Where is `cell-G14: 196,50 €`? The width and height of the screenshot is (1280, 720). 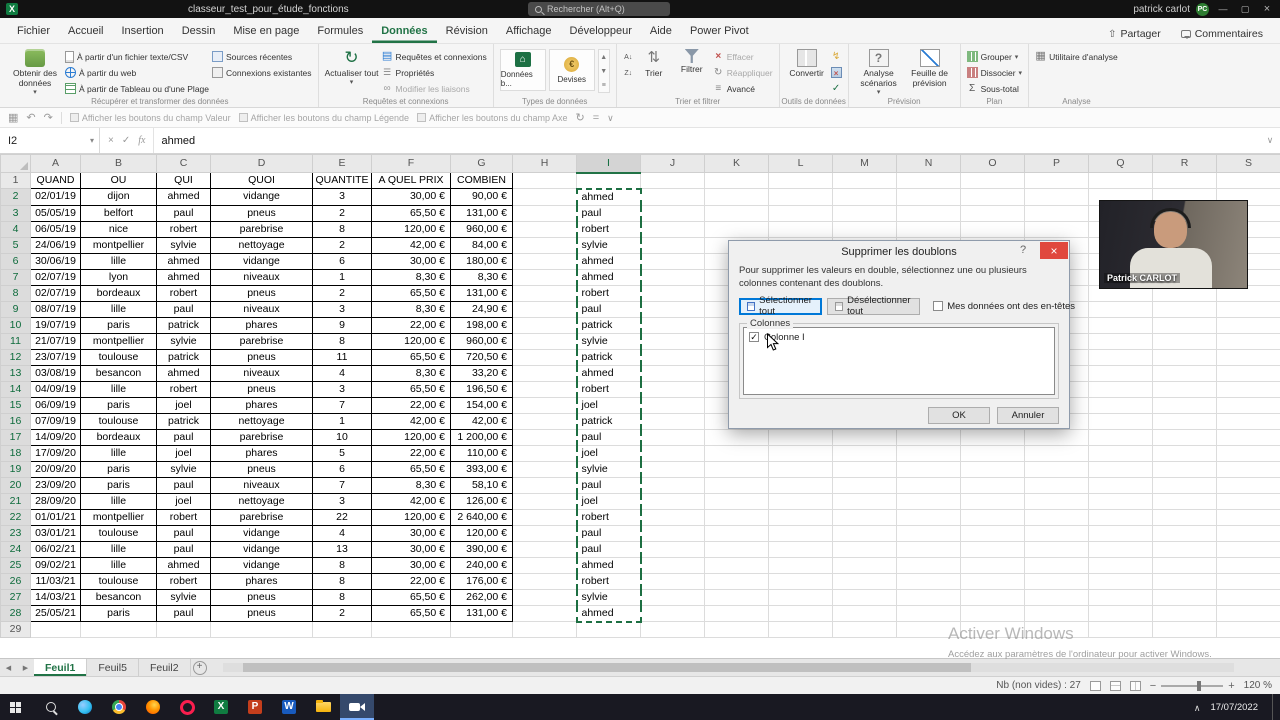
cell-G14: 196,50 € is located at coordinates (481, 389).